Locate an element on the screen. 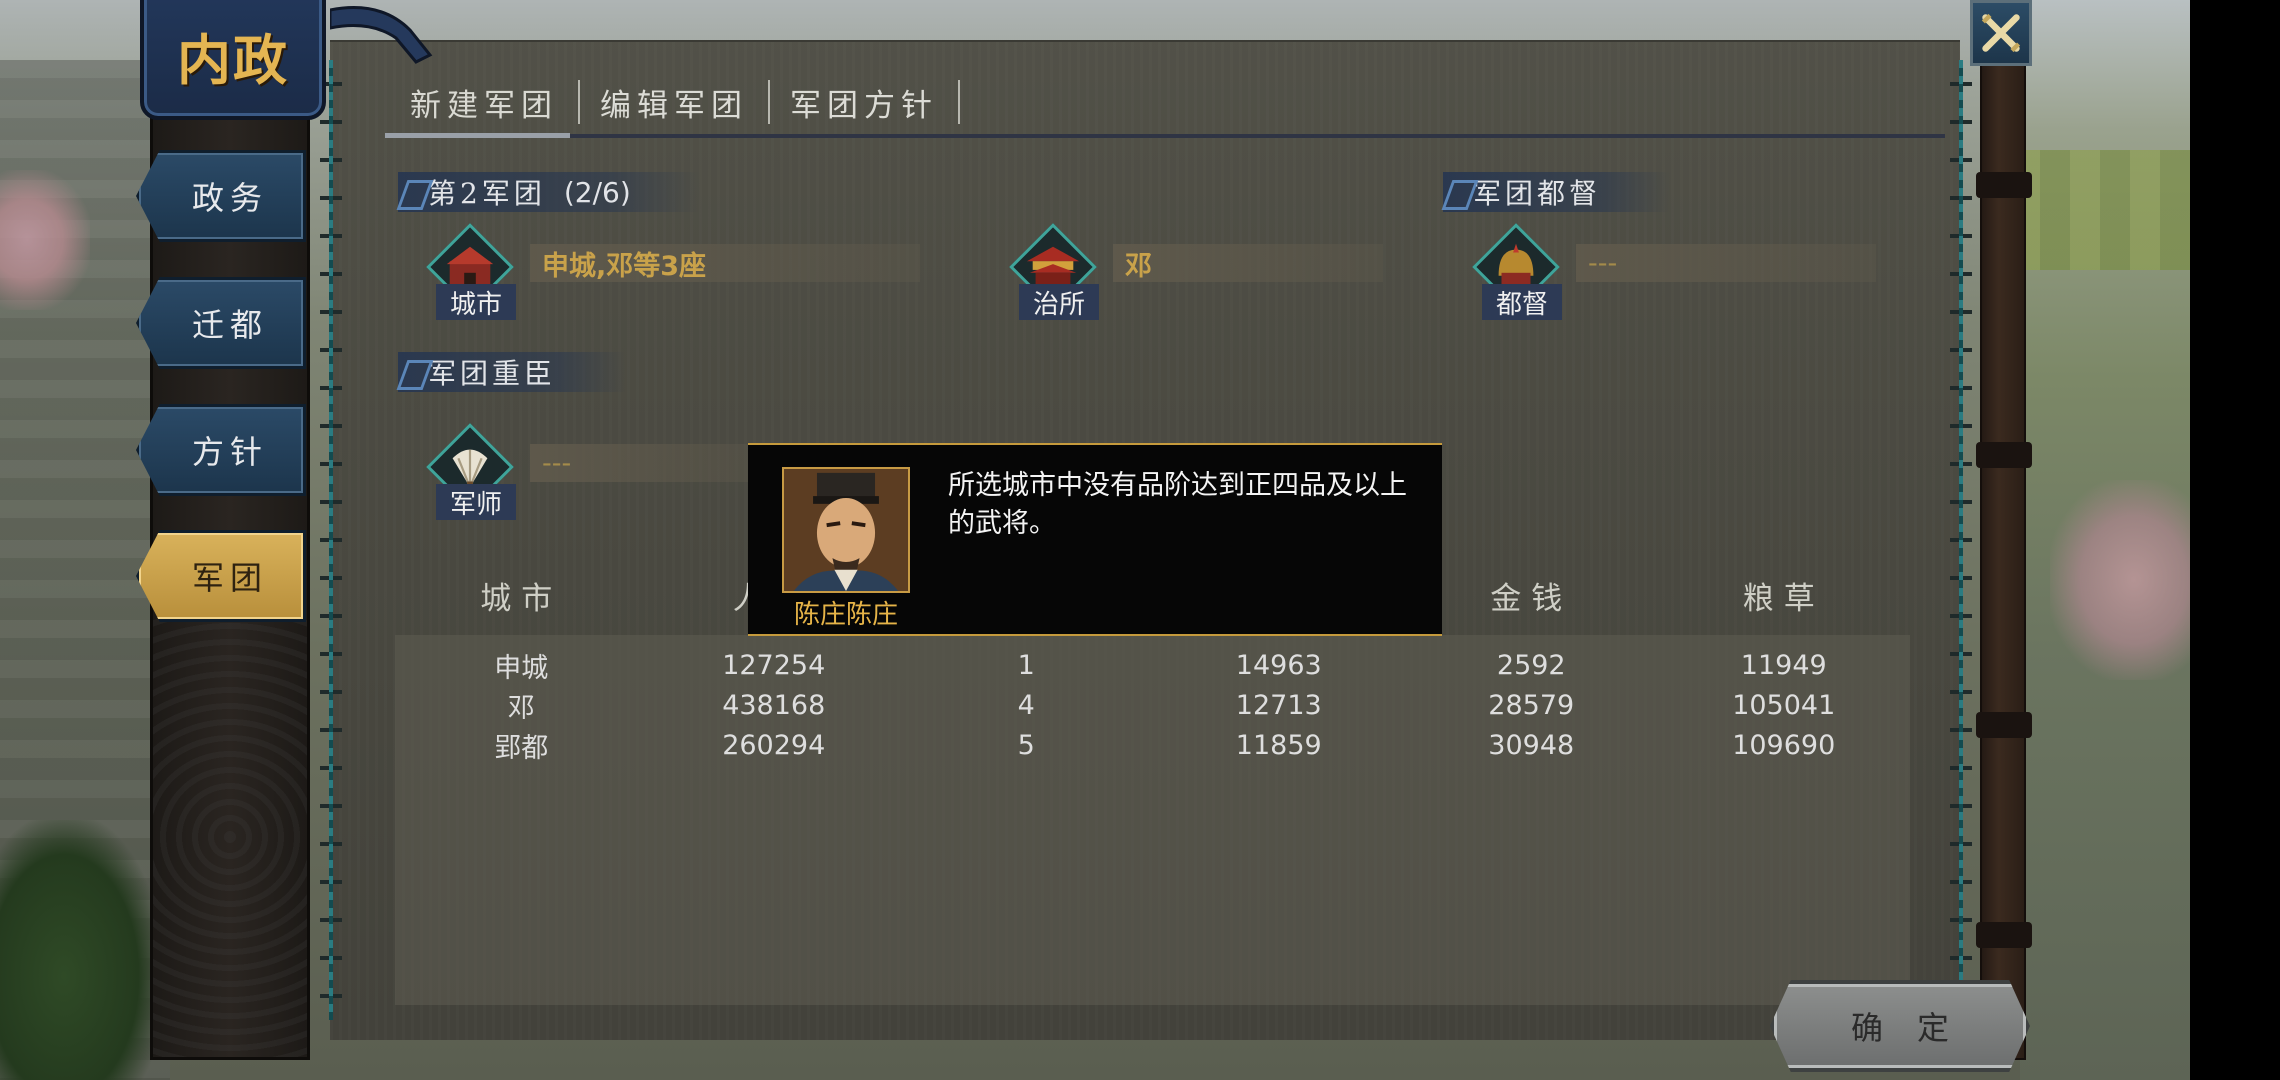 Image resolution: width=2280 pixels, height=1080 pixels. nav-item-relocate-capital: 迁都 is located at coordinates (221, 323).